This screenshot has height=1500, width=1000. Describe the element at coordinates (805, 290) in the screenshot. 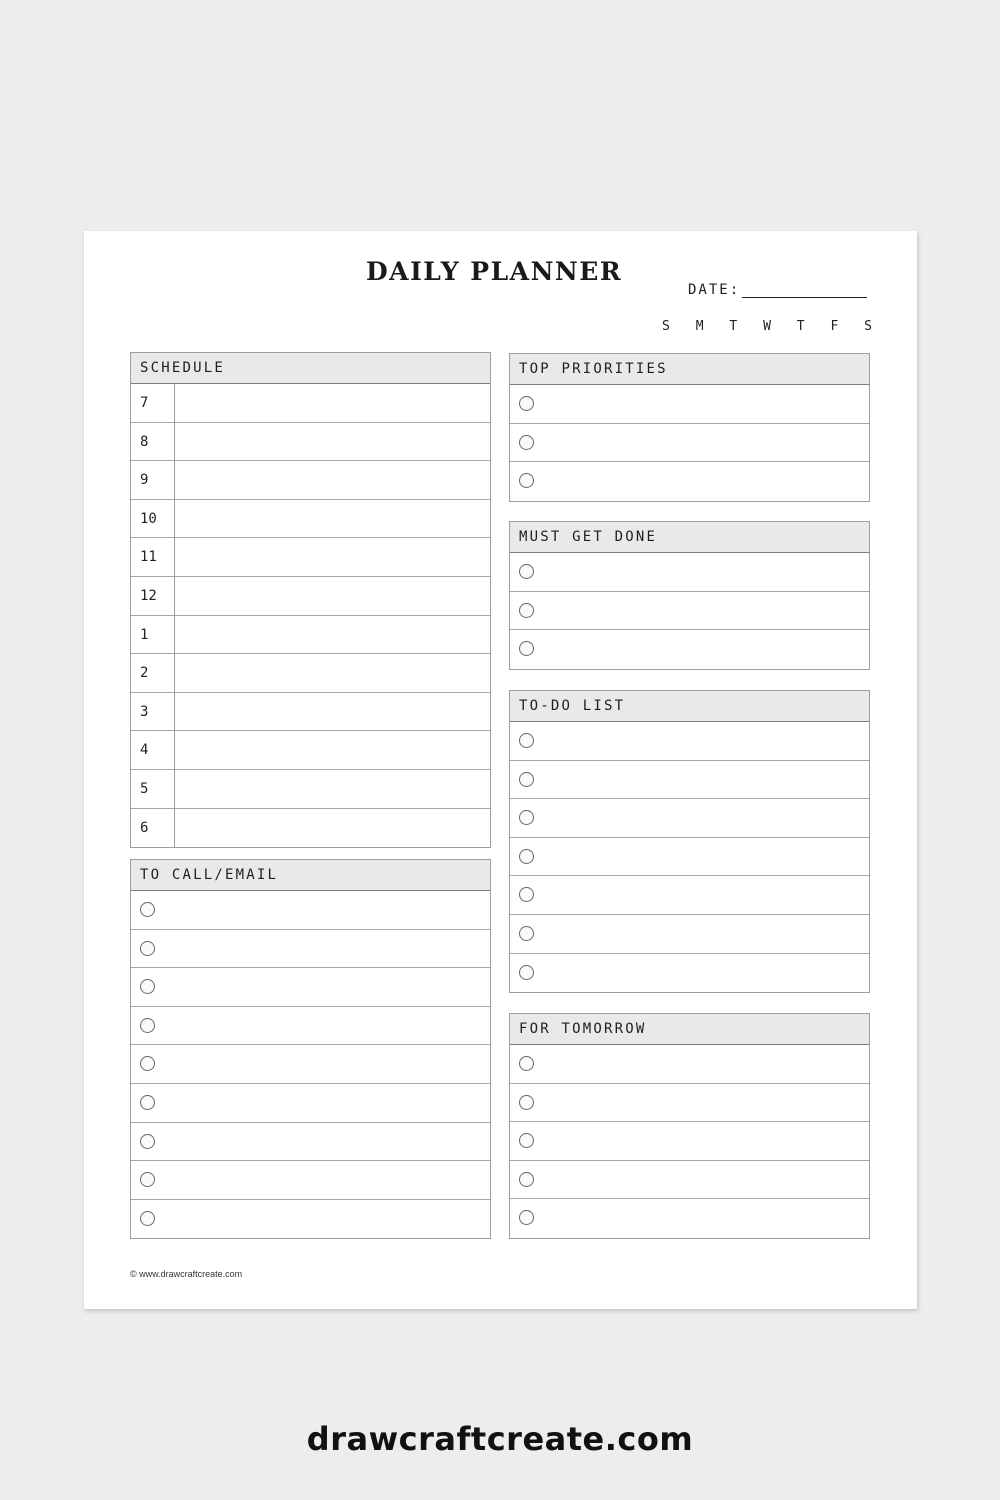

I see `date-line` at that location.